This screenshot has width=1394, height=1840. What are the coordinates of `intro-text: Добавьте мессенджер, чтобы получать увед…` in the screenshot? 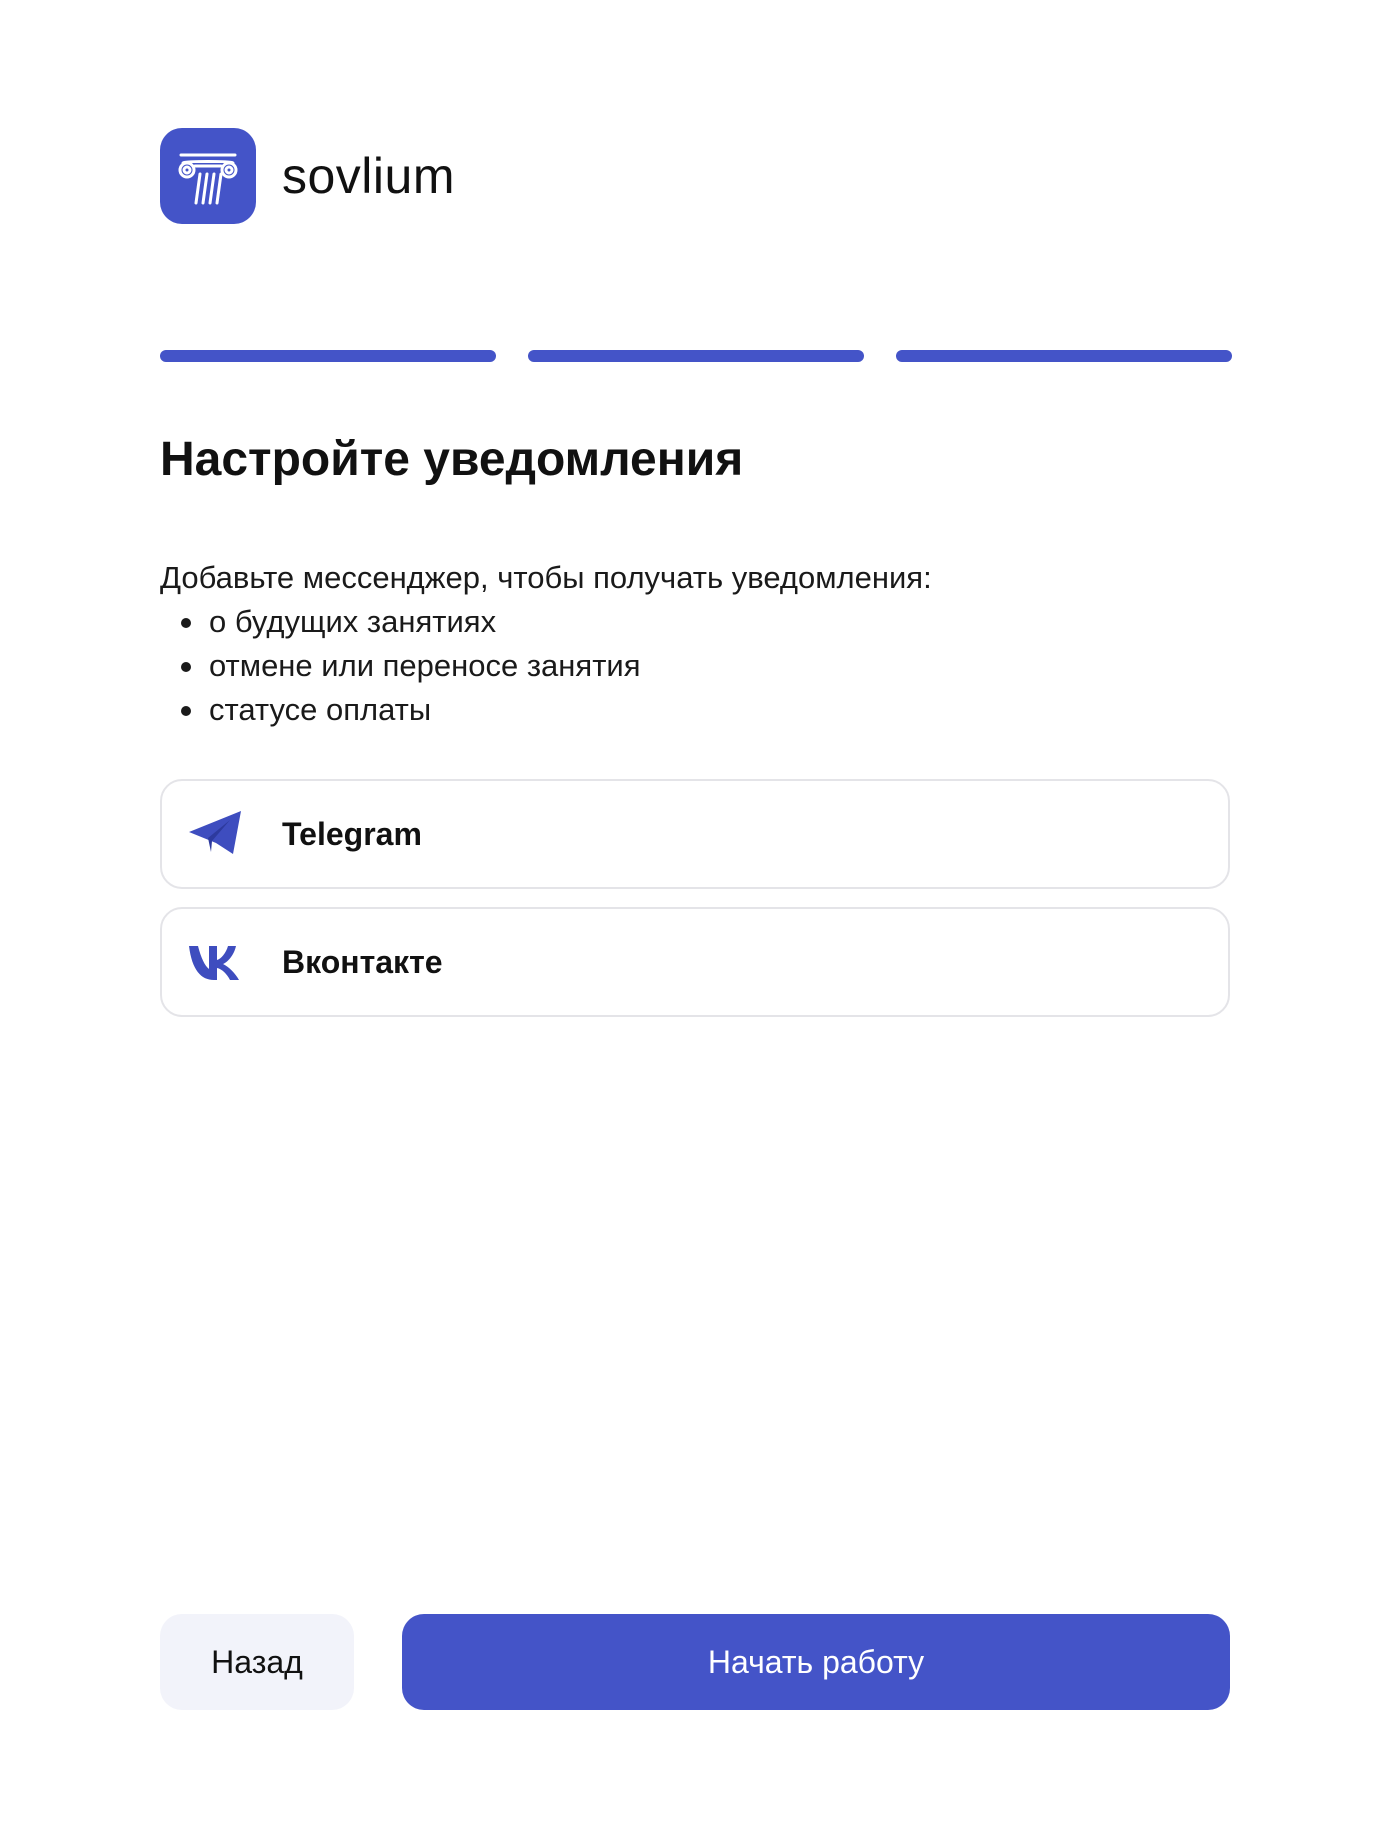 It's located at (546, 577).